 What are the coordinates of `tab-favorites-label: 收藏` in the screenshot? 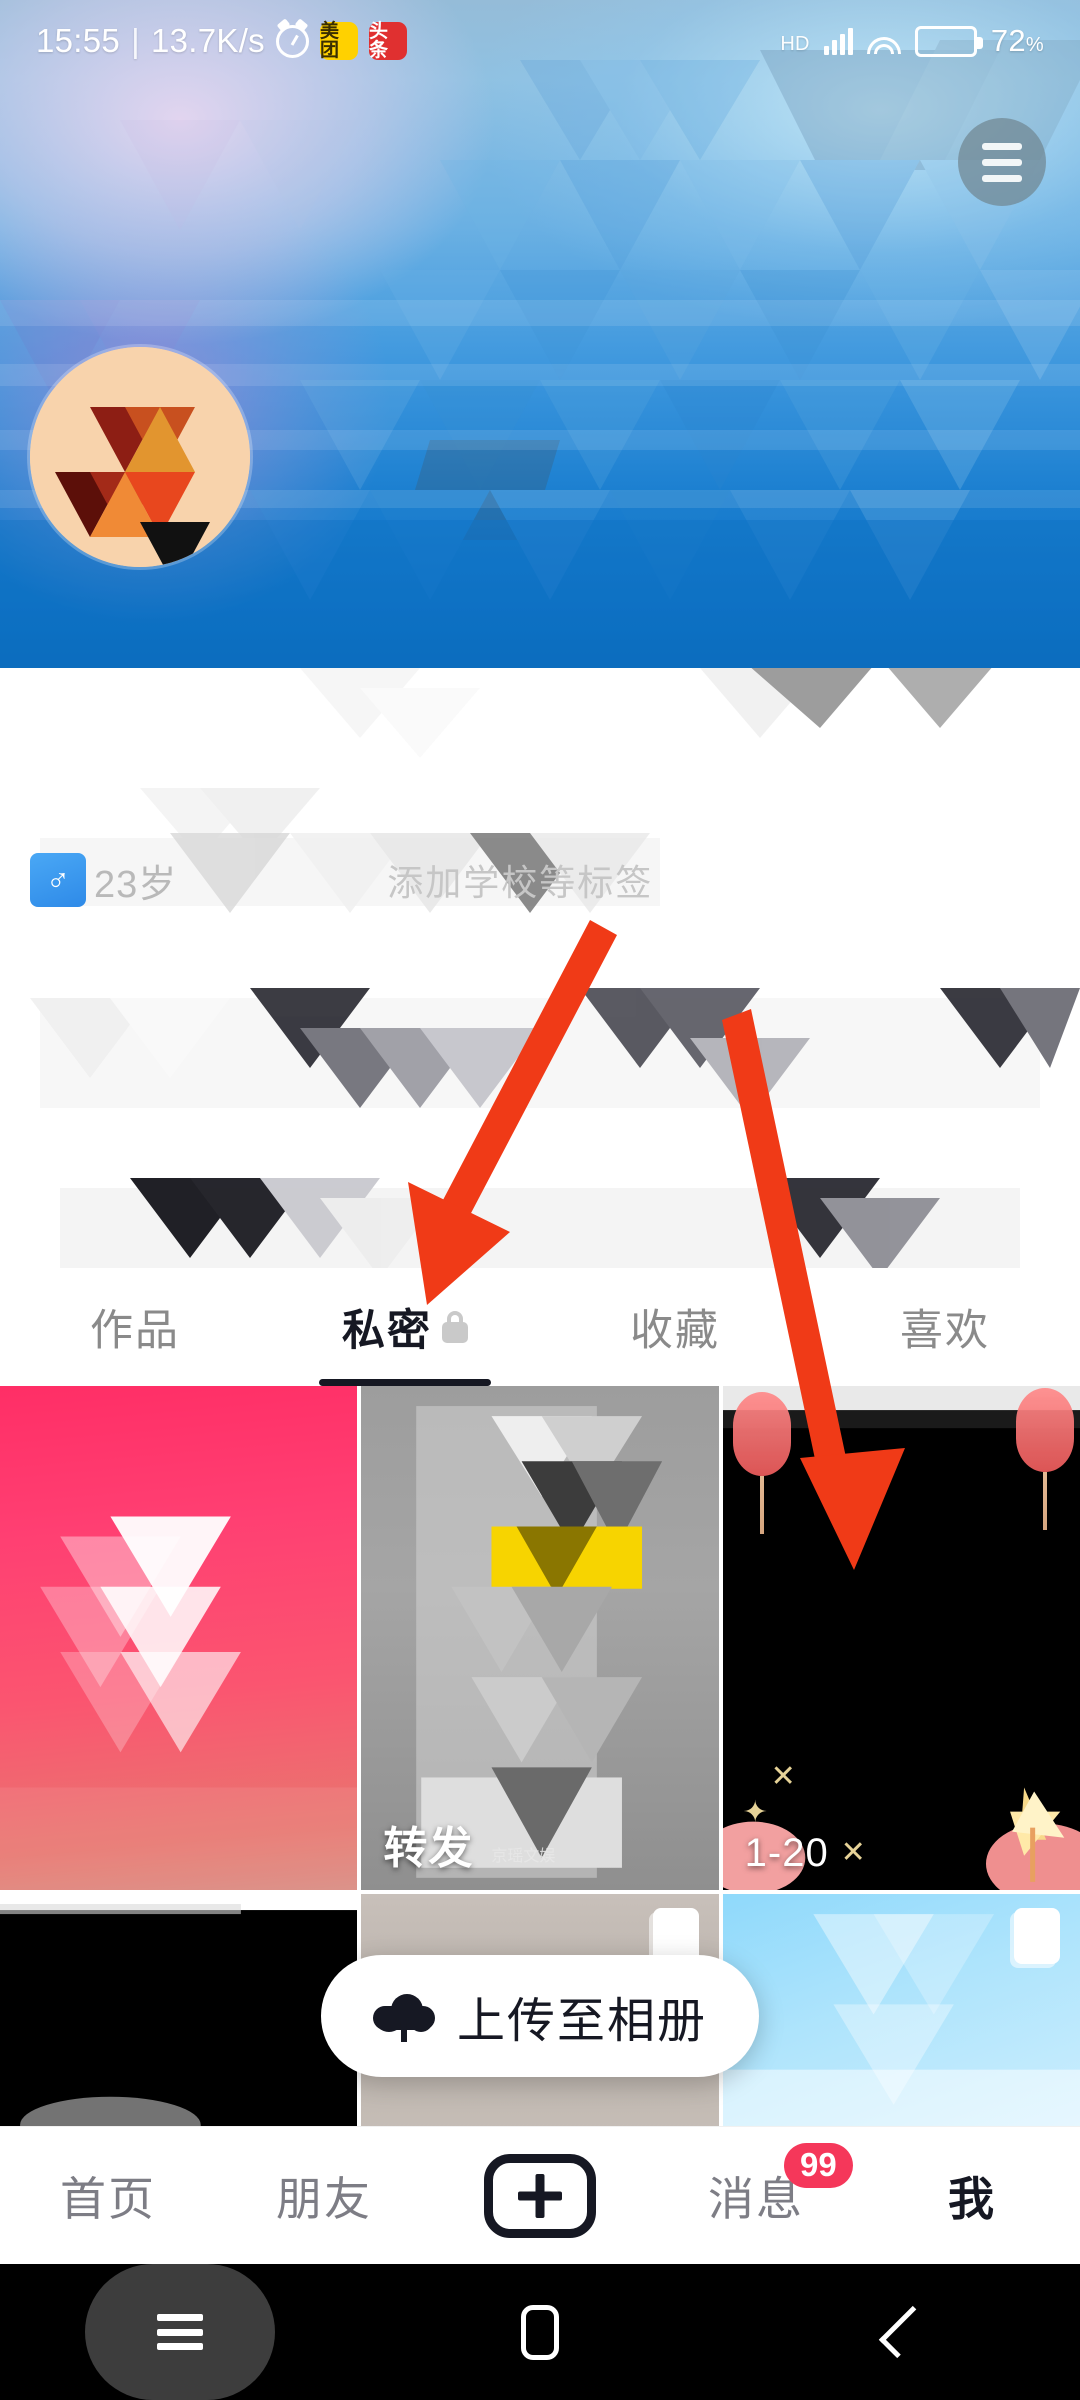 It's located at (675, 1331).